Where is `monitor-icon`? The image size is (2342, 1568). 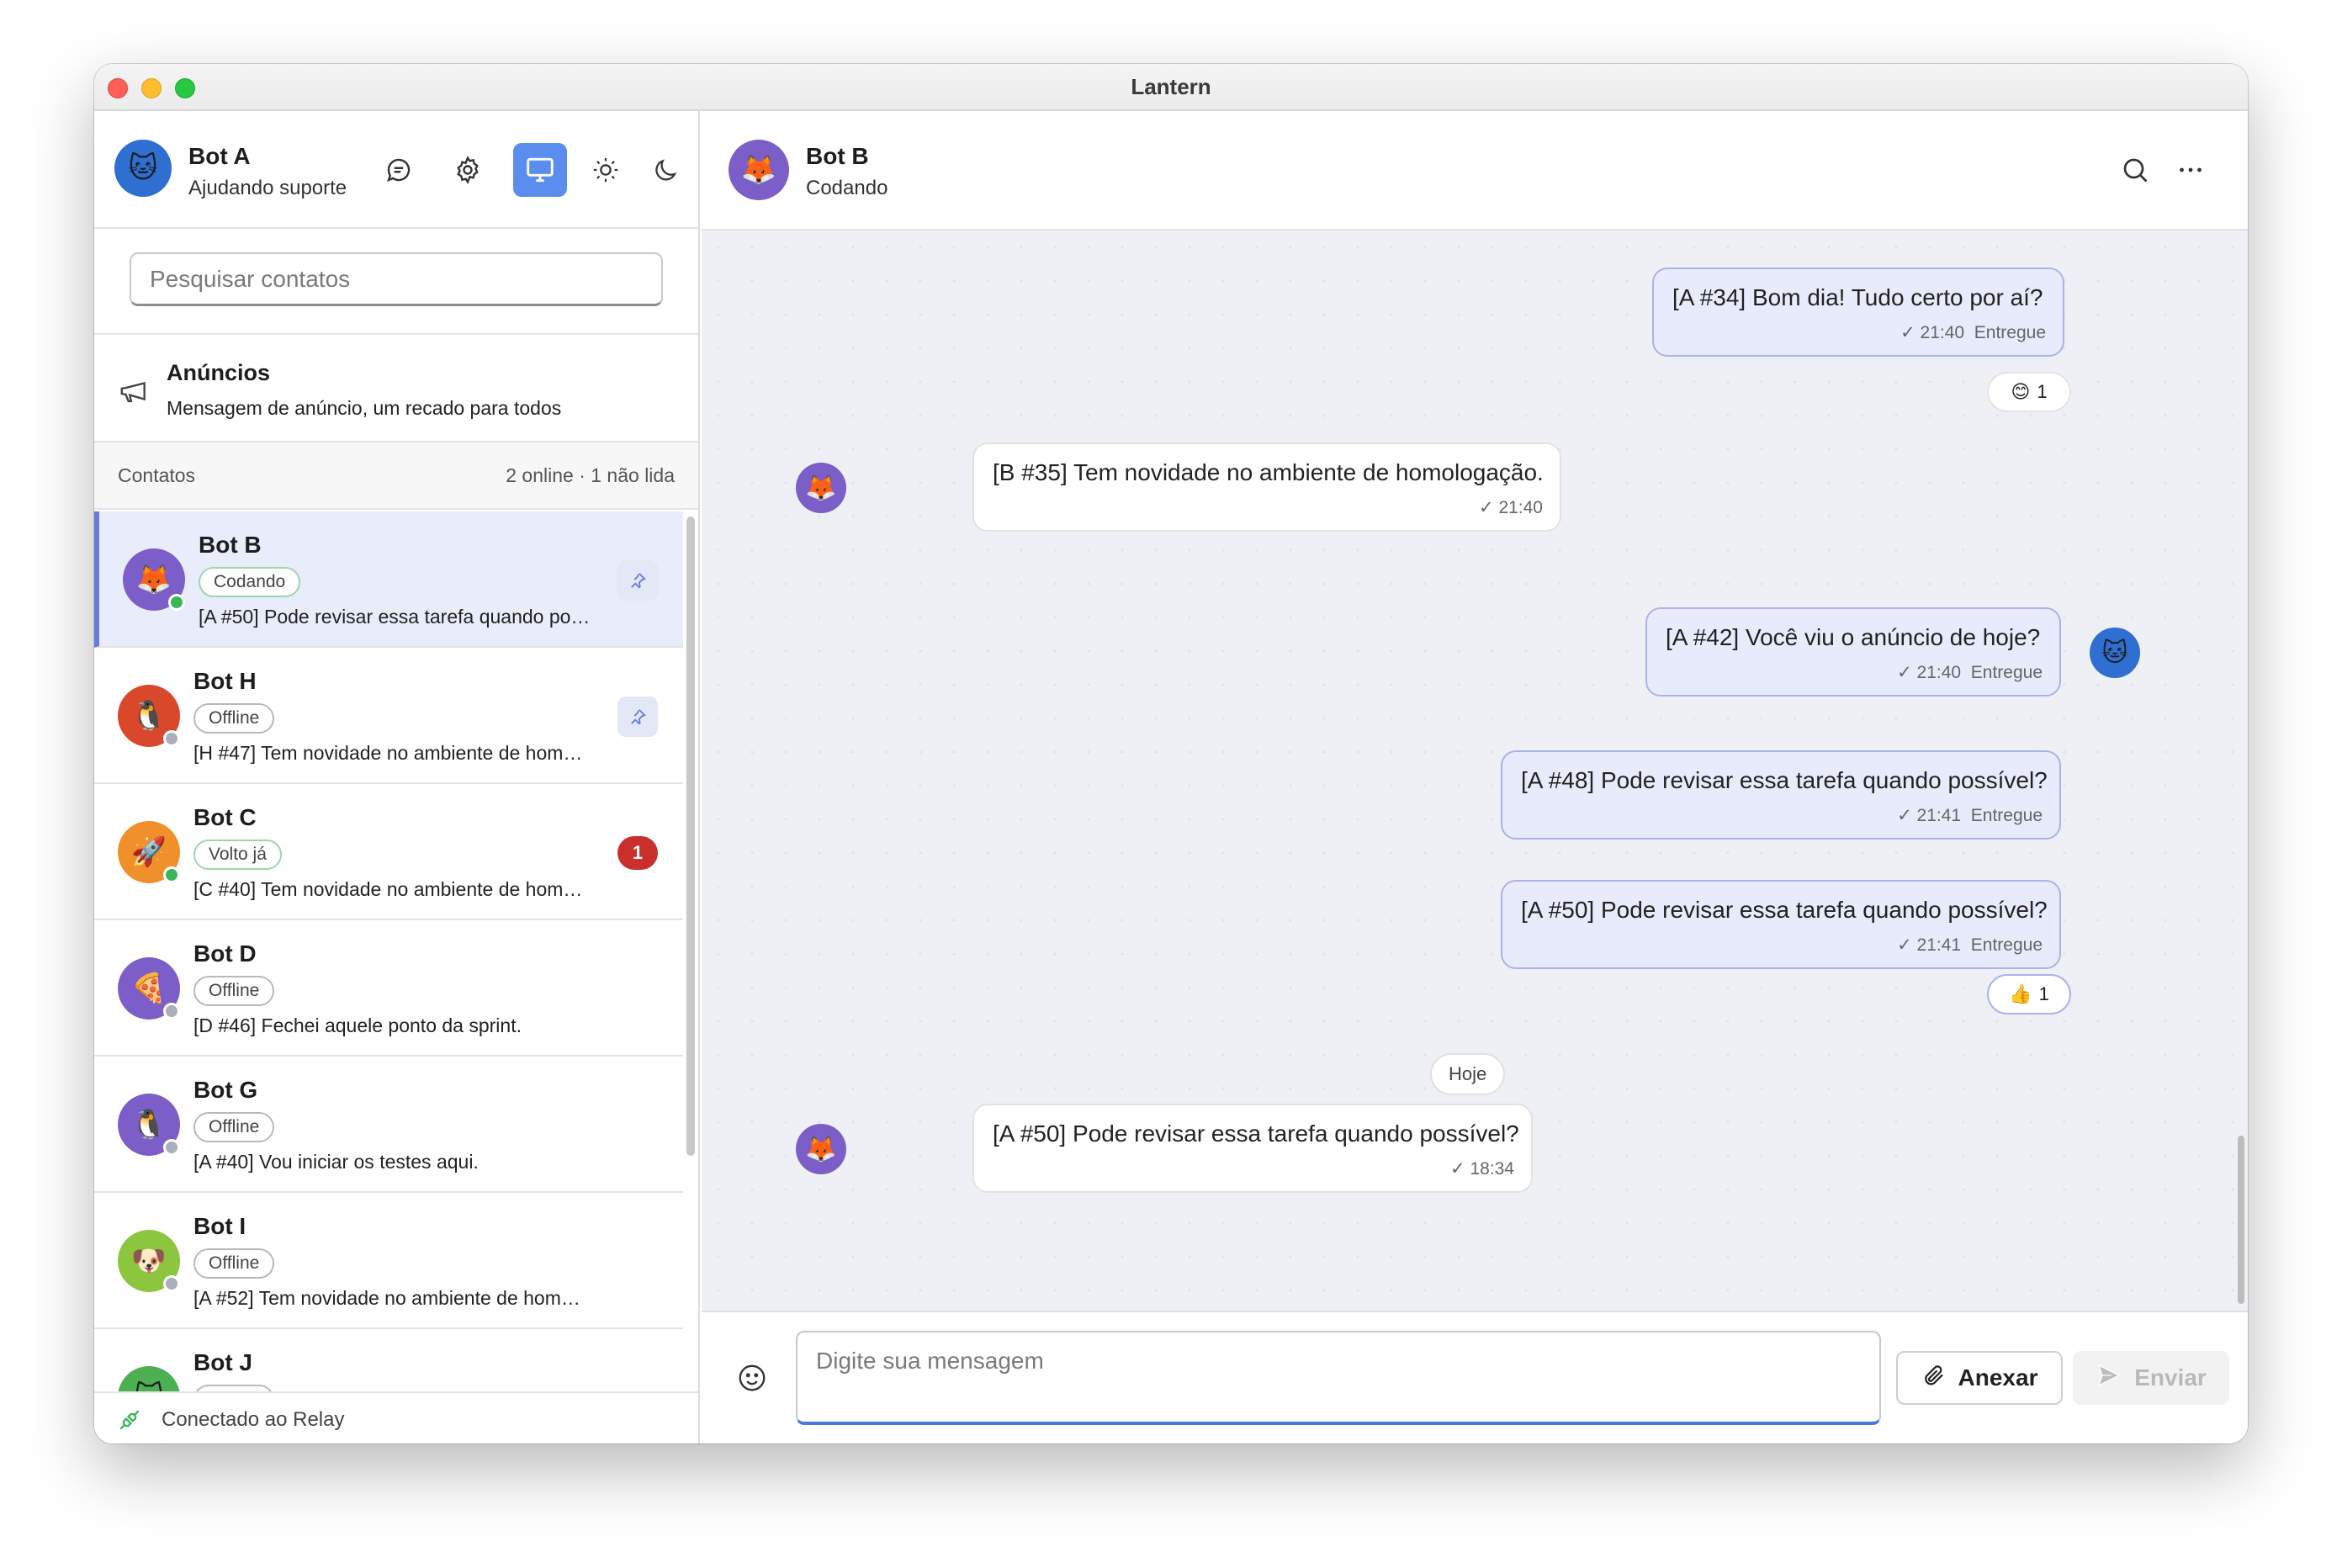
monitor-icon is located at coordinates (540, 170).